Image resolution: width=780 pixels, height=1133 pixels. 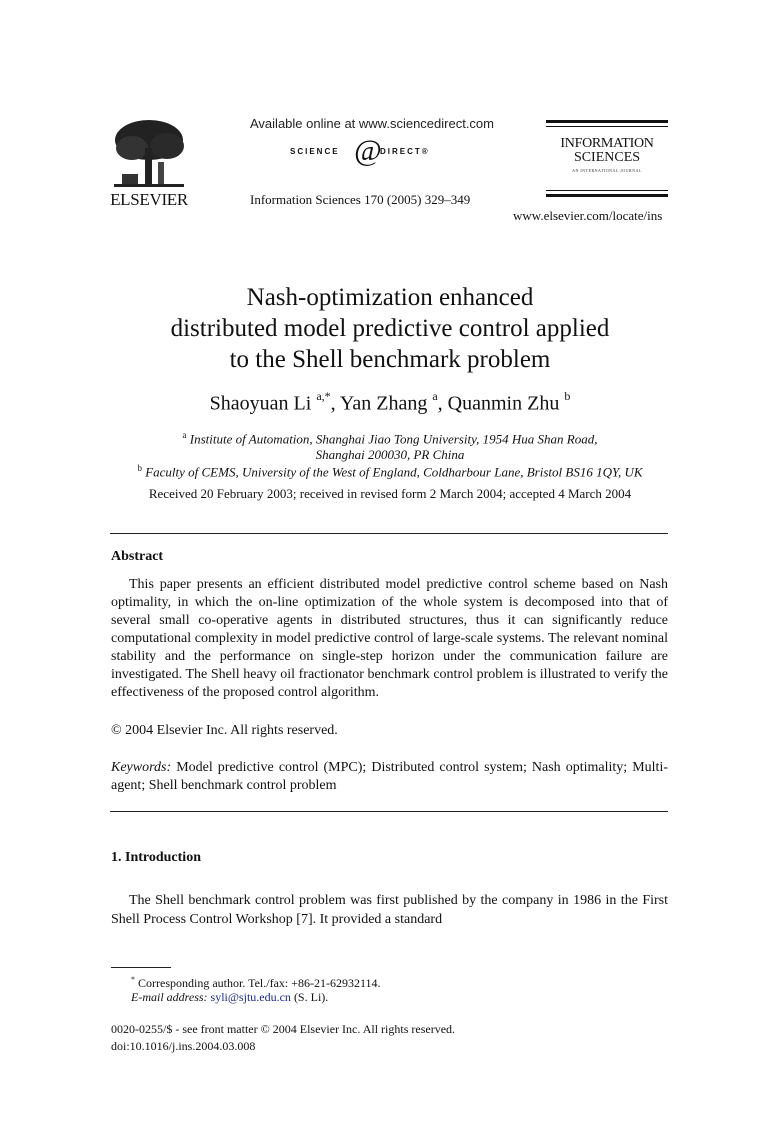 What do you see at coordinates (607, 195) in the screenshot?
I see `logo-rule-bottom` at bounding box center [607, 195].